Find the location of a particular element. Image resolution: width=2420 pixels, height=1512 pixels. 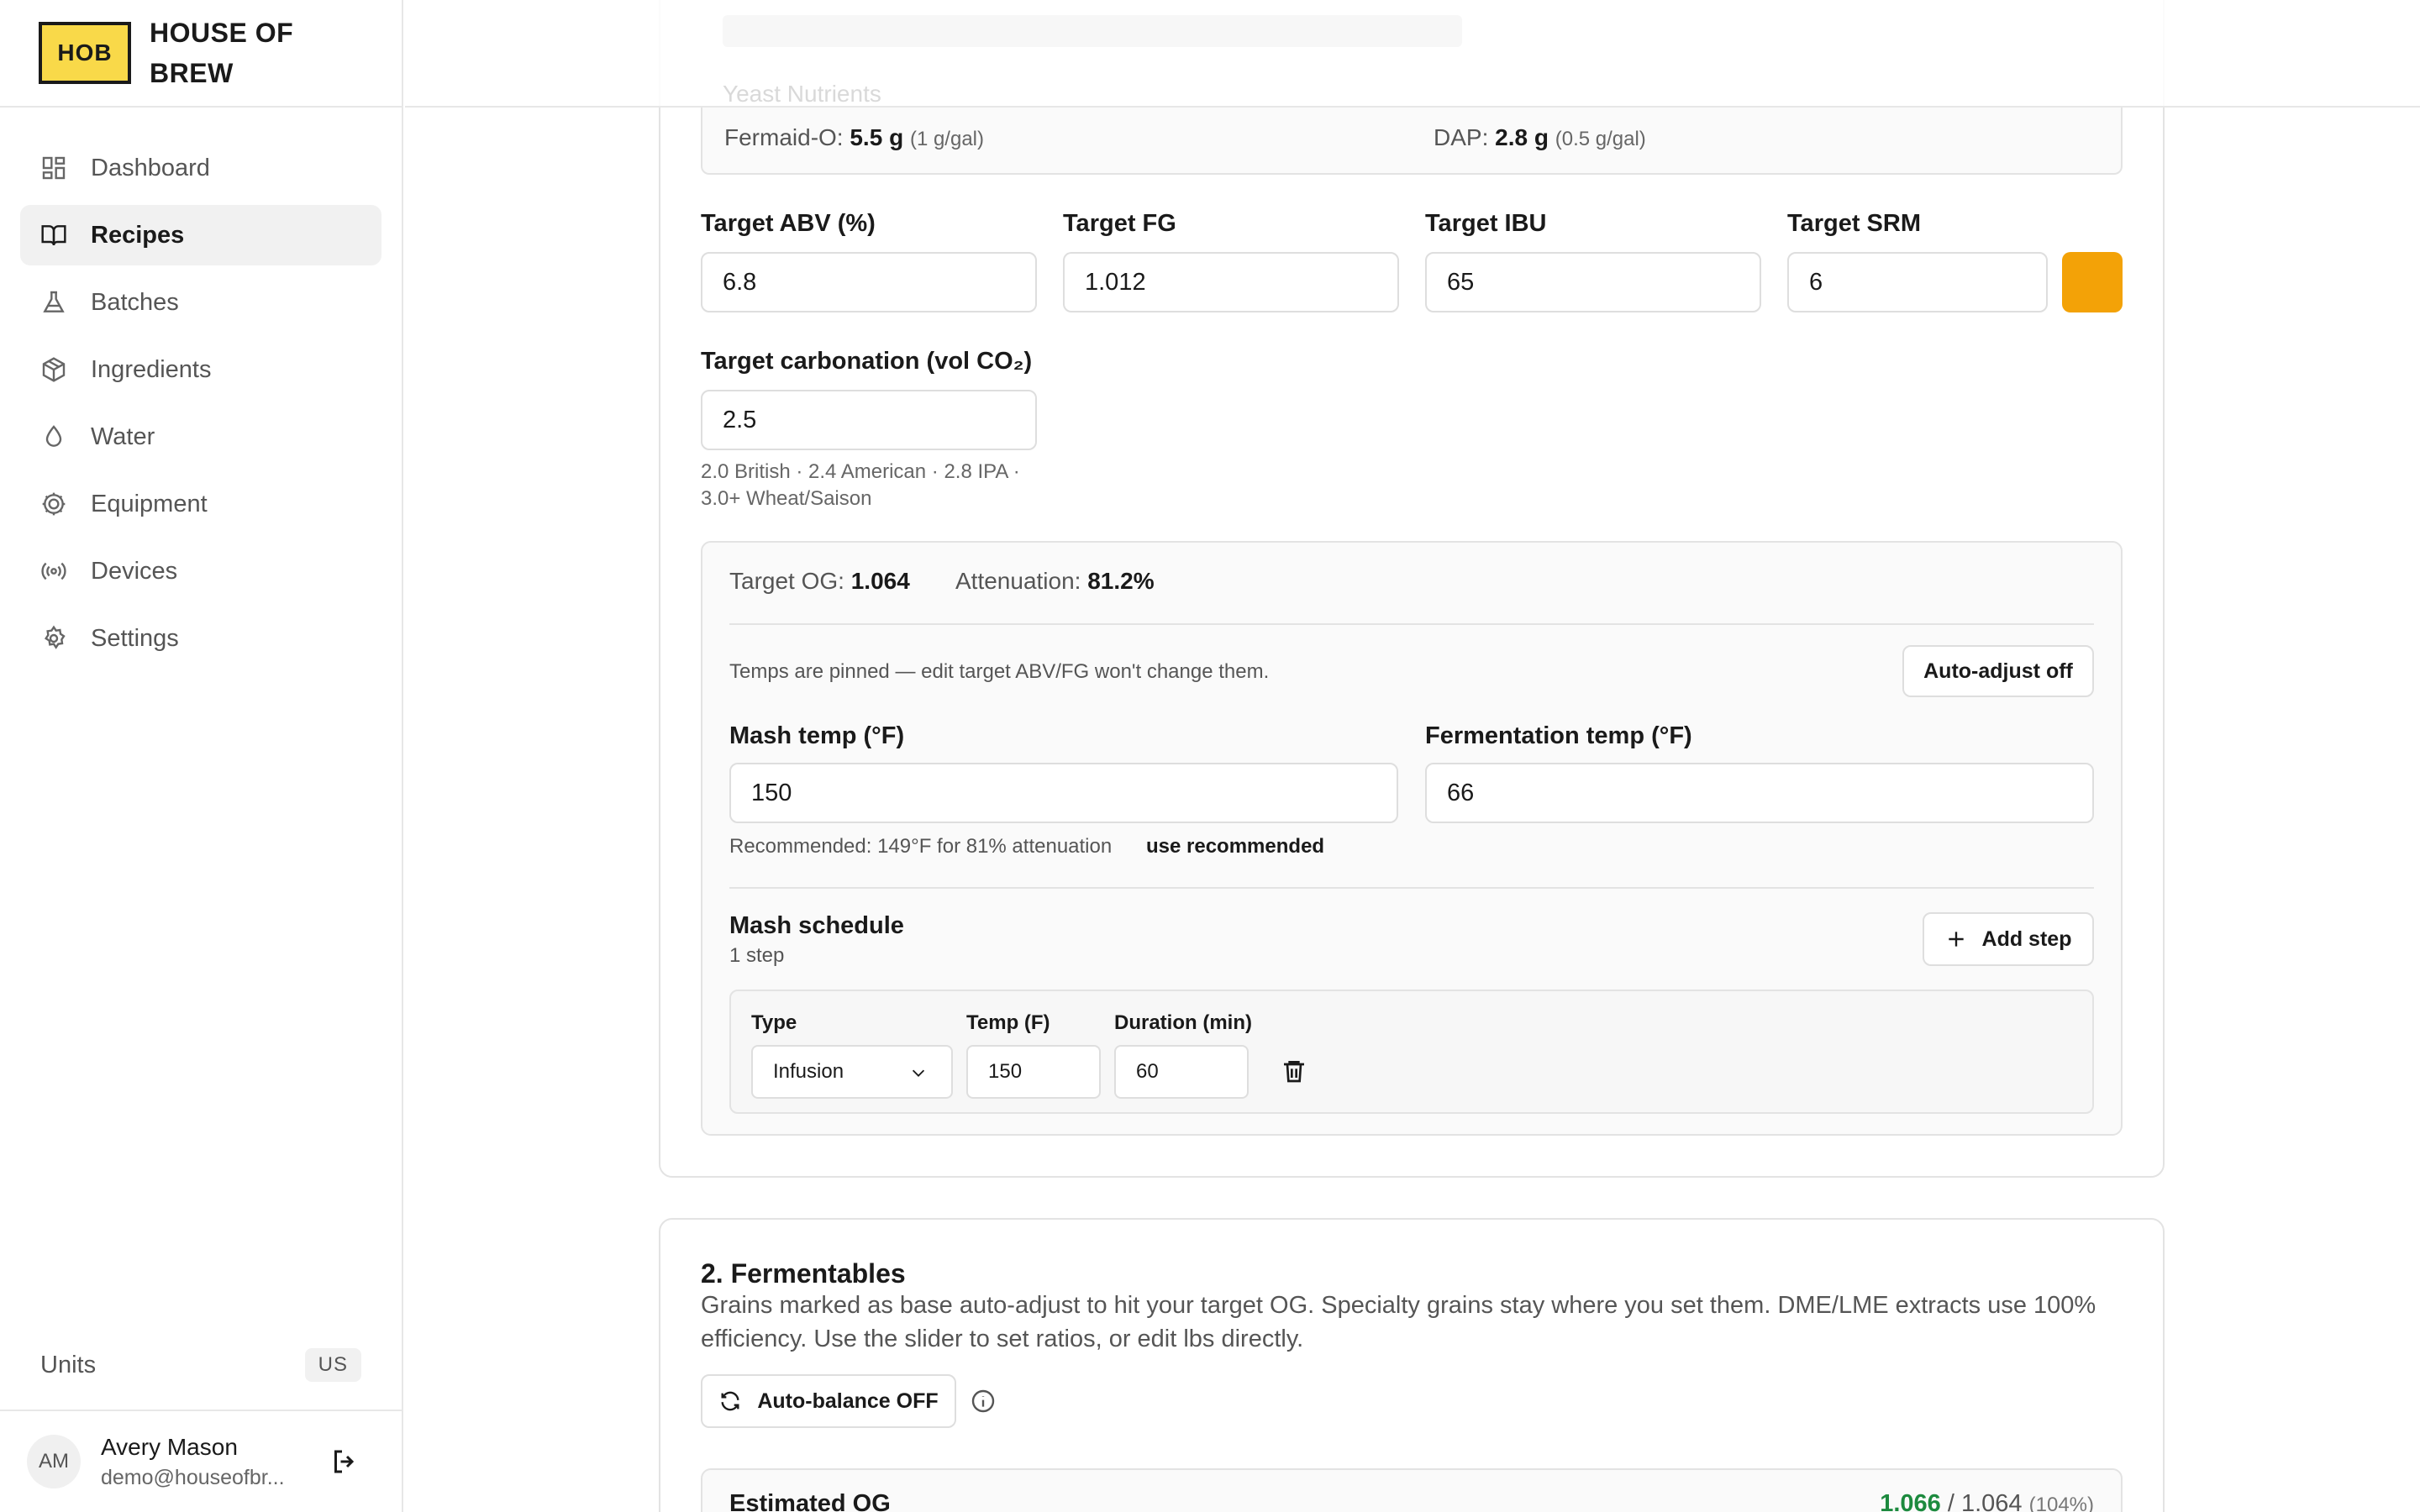

flask-icon is located at coordinates (54, 301).